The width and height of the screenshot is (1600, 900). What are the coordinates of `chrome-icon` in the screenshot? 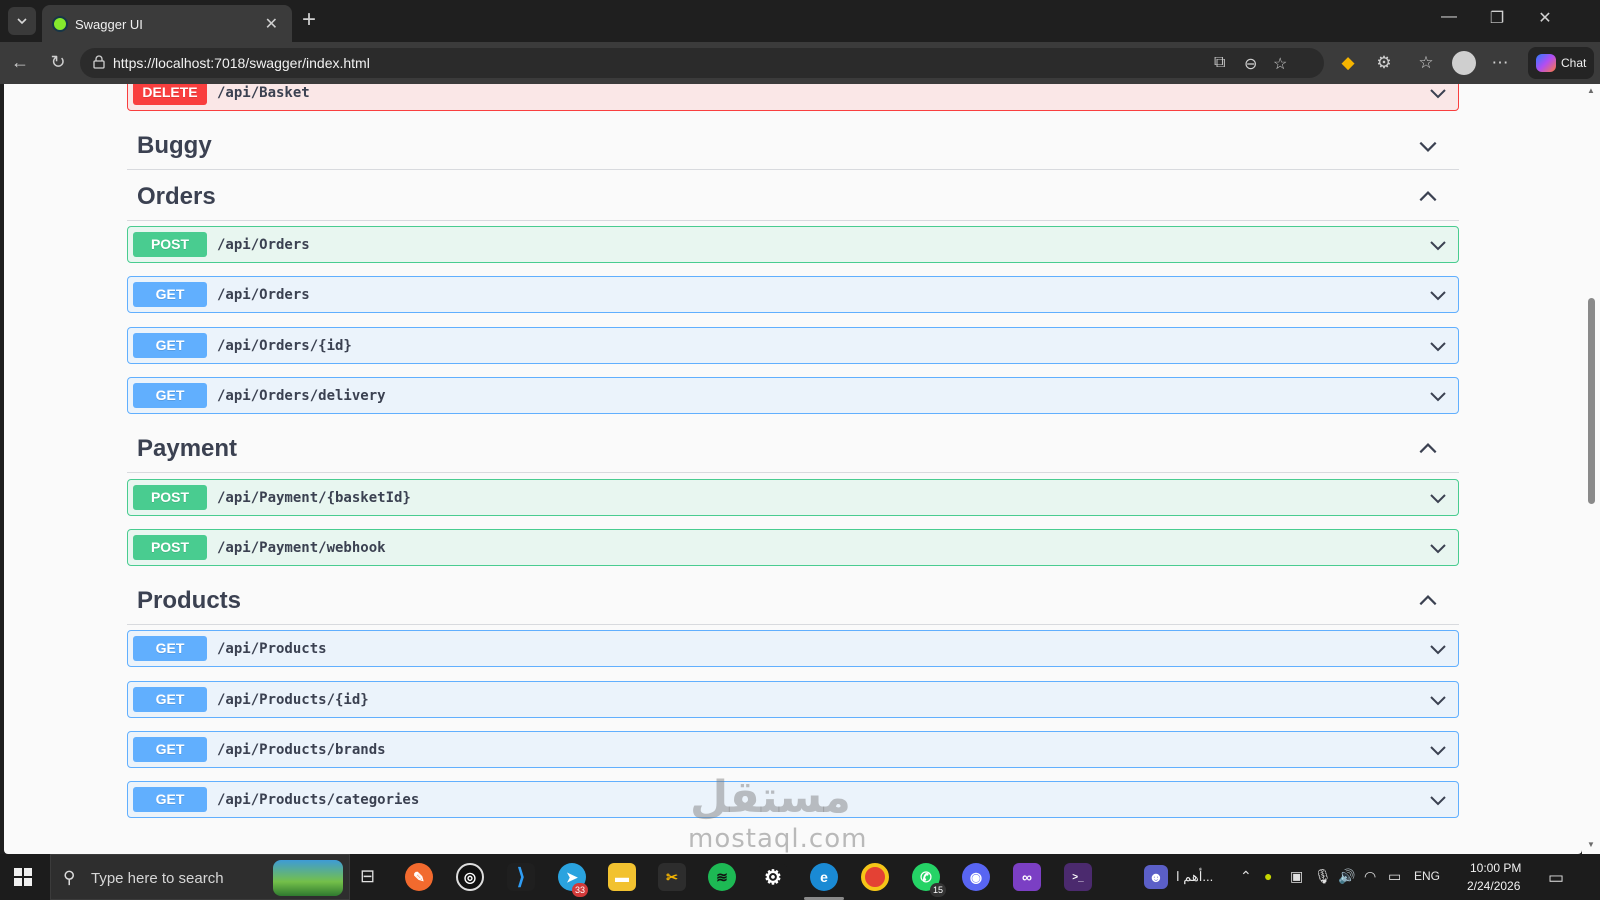 It's located at (875, 877).